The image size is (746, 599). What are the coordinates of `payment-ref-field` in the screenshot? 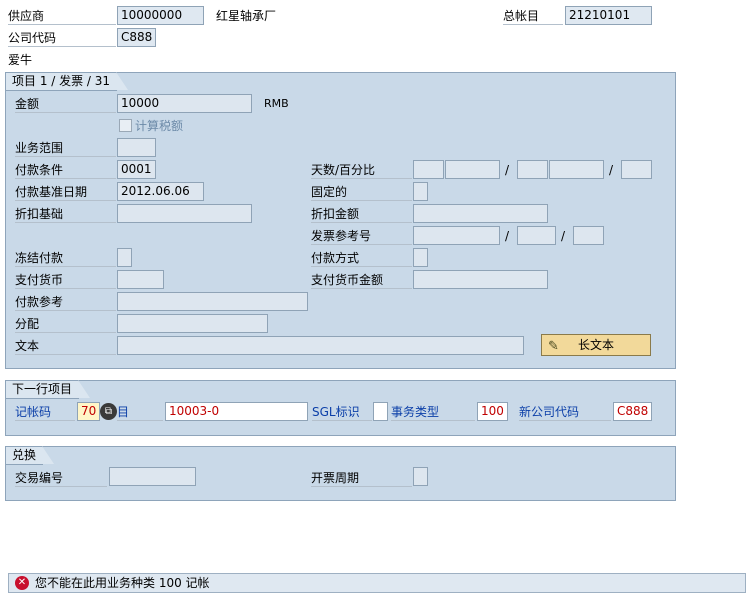 It's located at (212, 301).